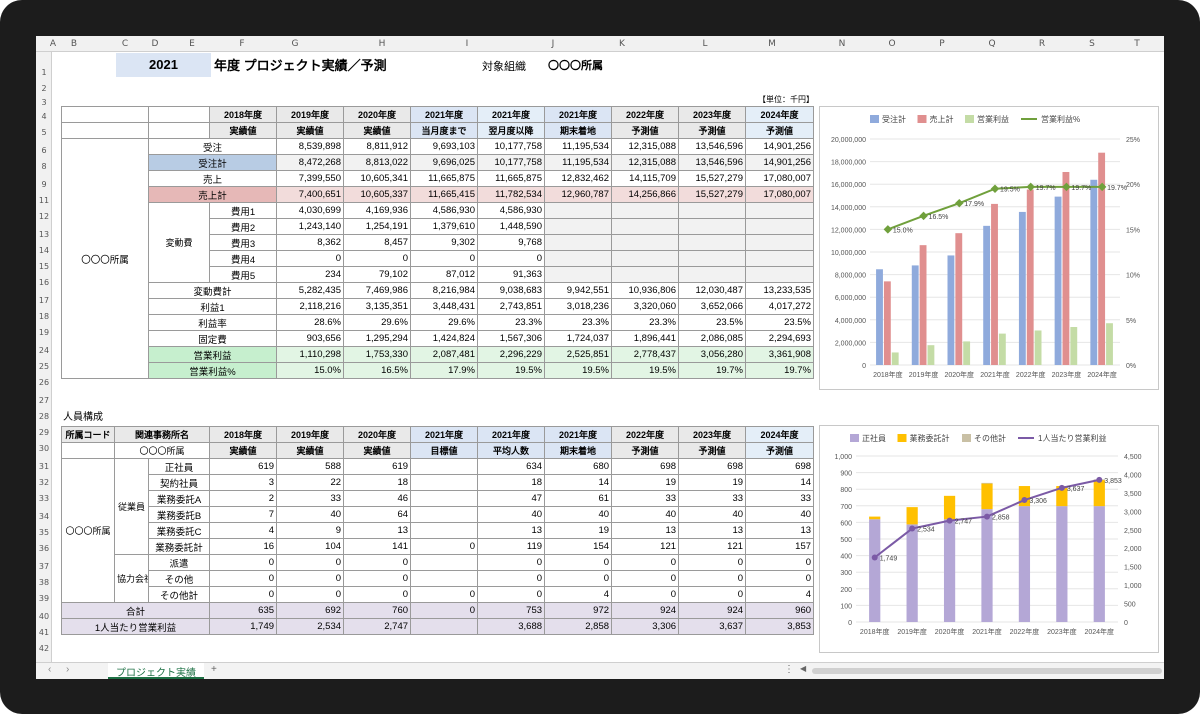 The image size is (1200, 714). I want to click on cell-value: 3,637, so click(712, 626).